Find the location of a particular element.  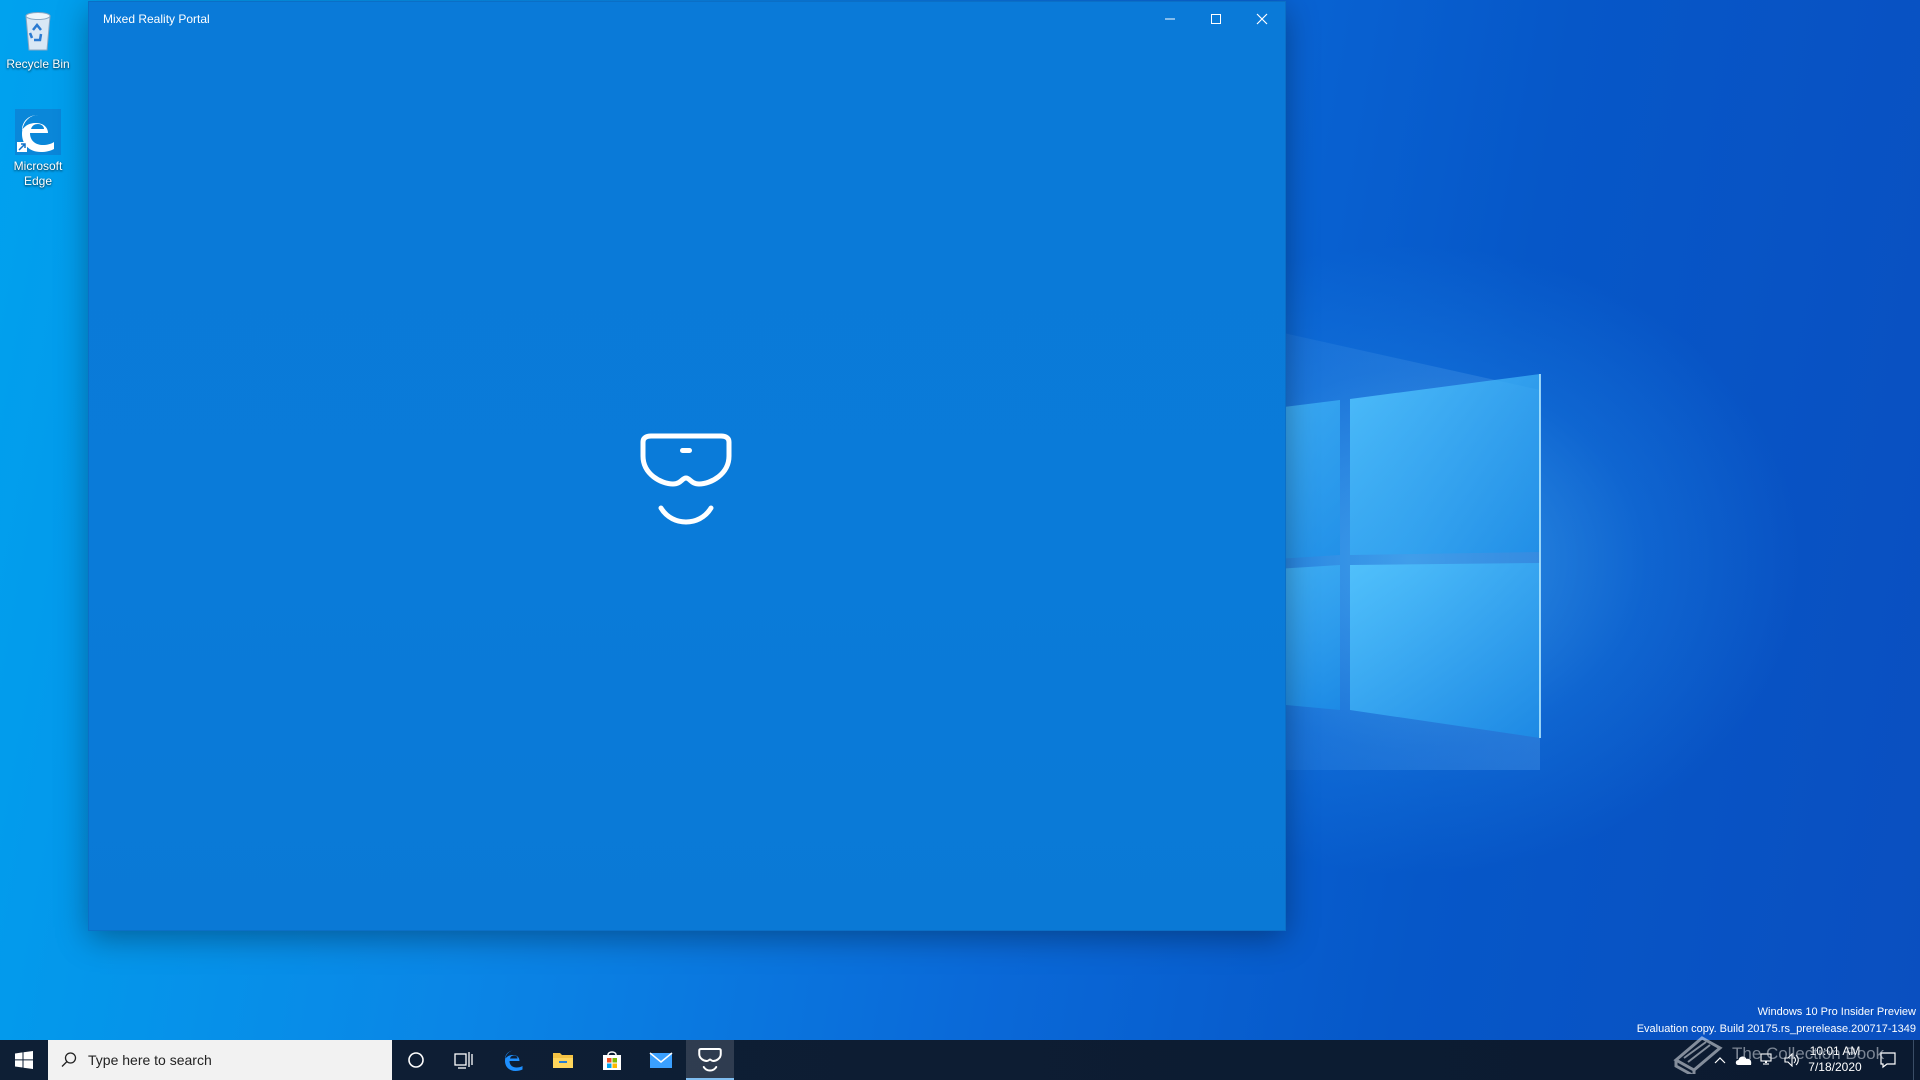

task-view-icon is located at coordinates (463, 1060).